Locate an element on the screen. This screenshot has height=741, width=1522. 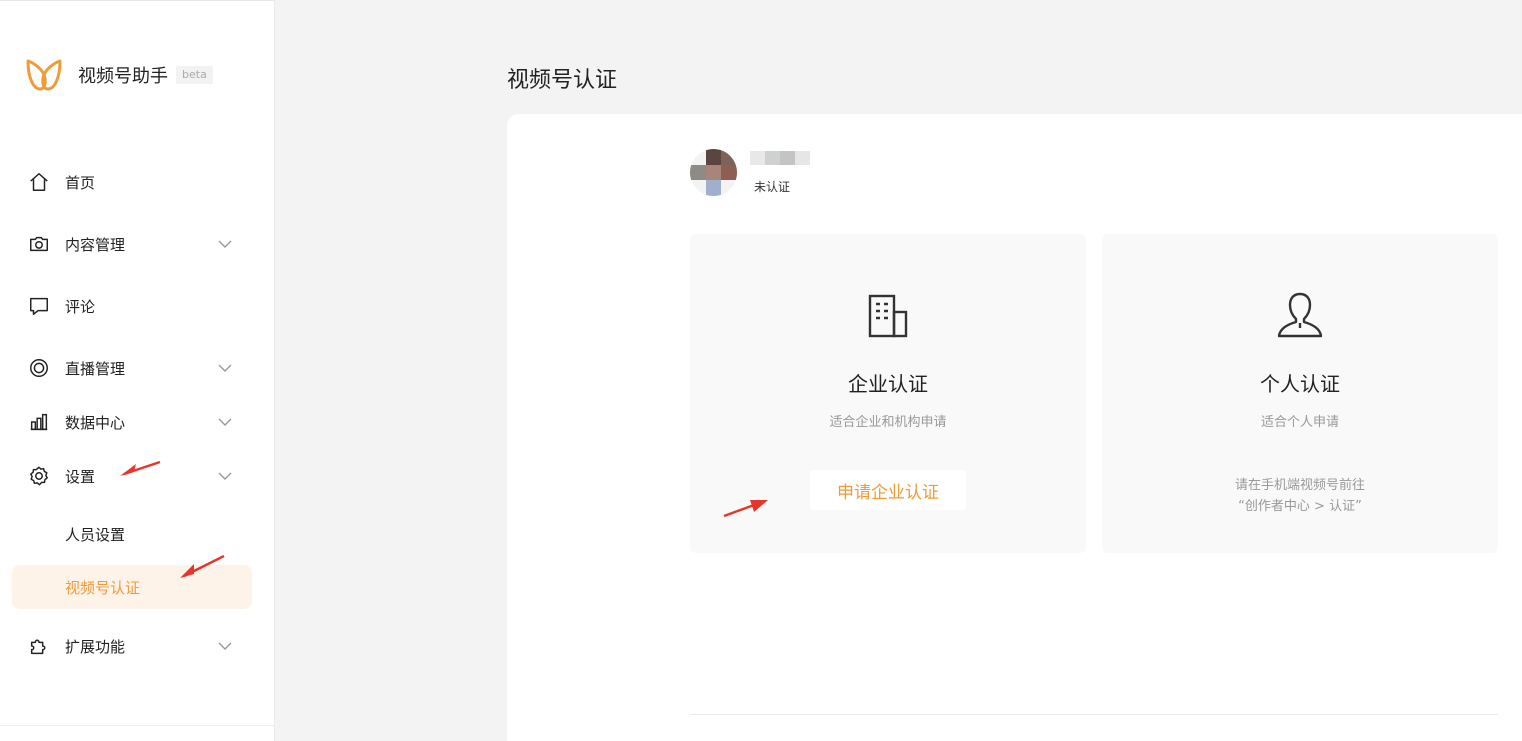
avatar is located at coordinates (713, 172).